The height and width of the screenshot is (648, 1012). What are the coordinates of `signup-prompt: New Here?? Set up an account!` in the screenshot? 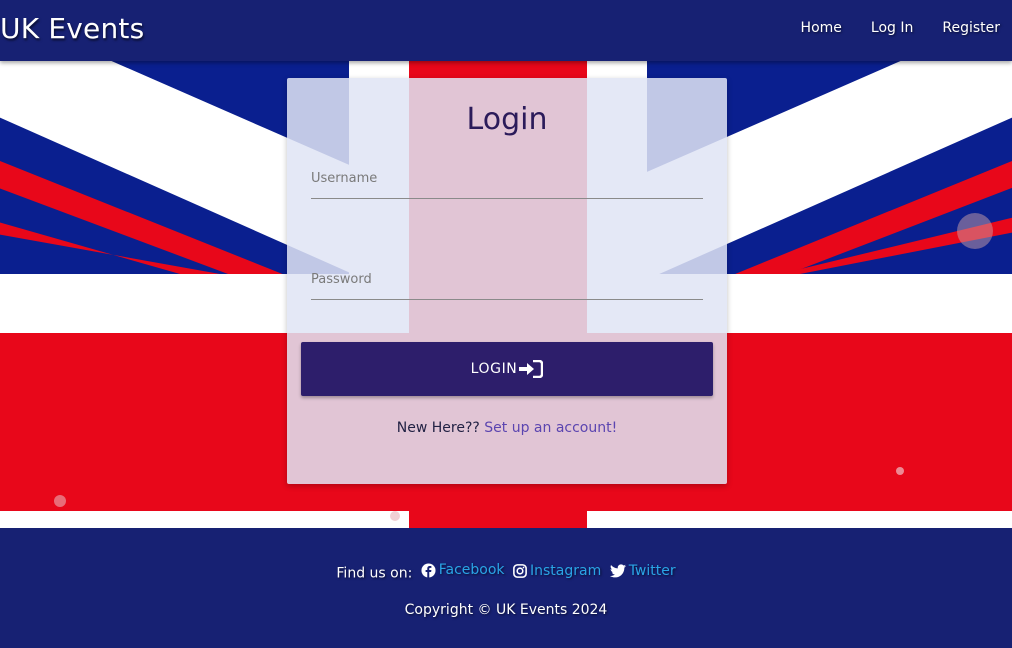 It's located at (507, 428).